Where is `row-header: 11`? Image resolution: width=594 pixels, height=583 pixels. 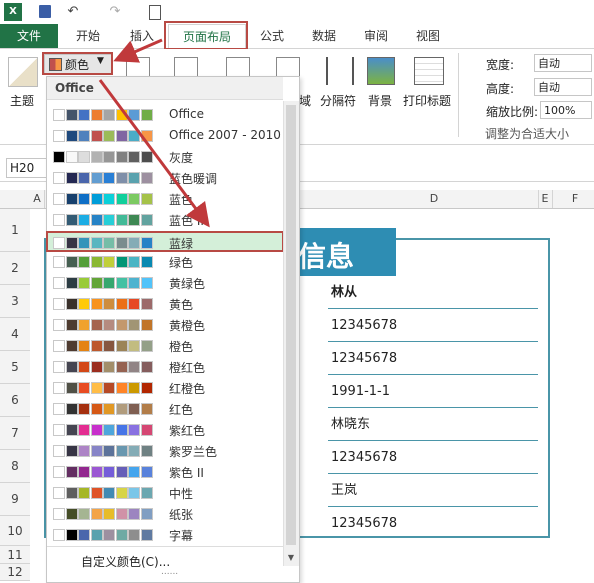
row-header: 11 is located at coordinates (15, 555).